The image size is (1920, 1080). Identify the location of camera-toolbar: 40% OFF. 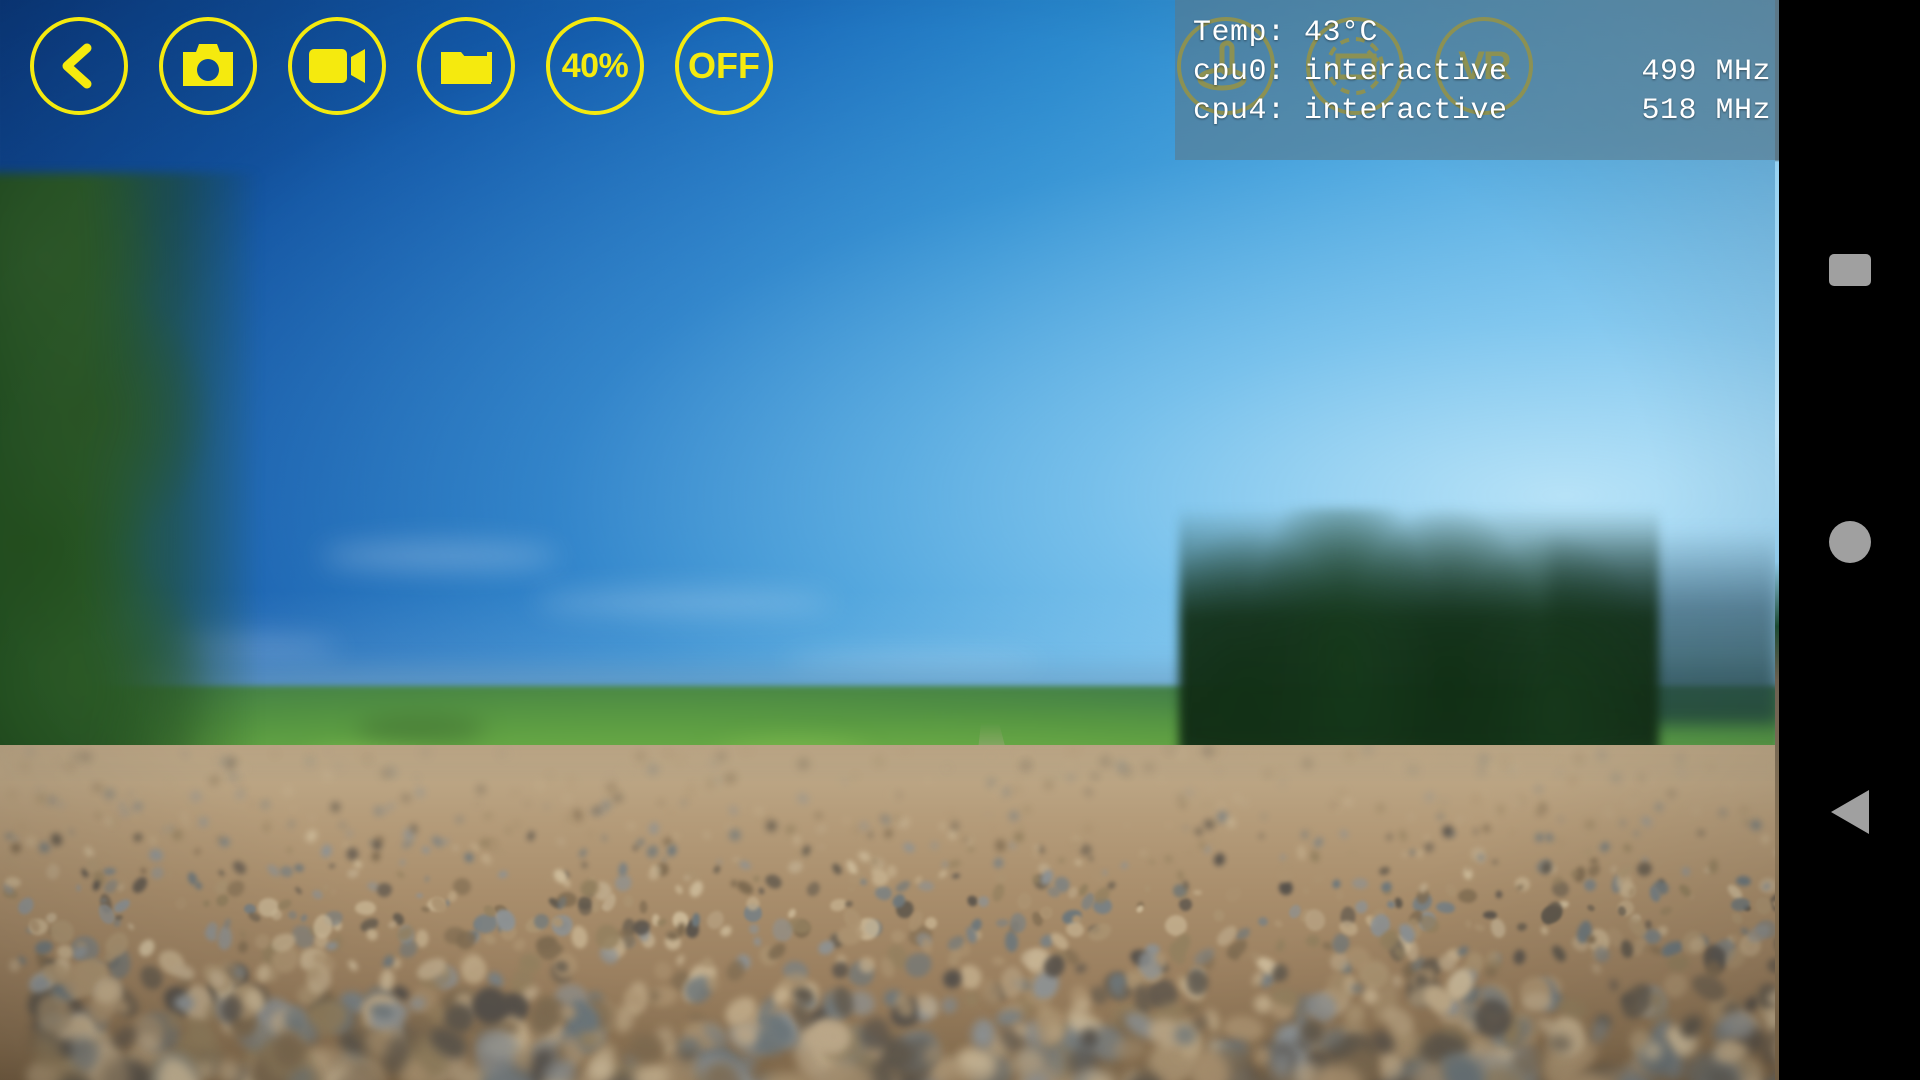
(386, 66).